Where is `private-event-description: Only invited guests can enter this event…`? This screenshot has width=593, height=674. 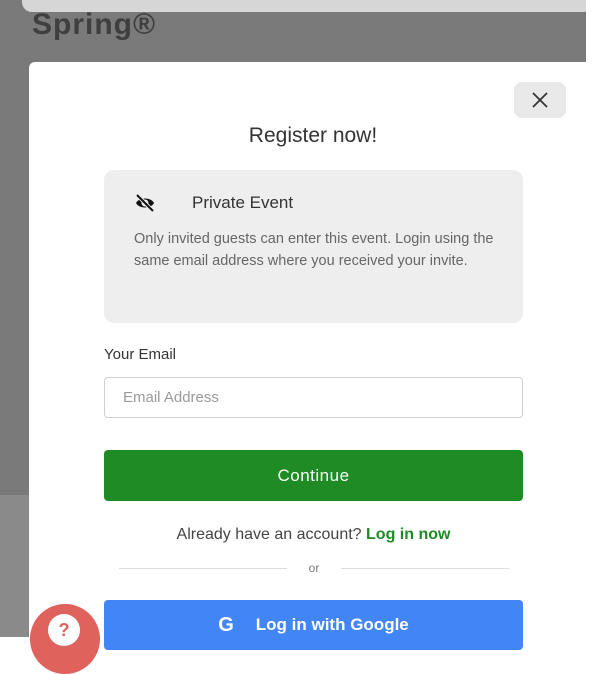
private-event-description: Only invited guests can enter this event… is located at coordinates (314, 250).